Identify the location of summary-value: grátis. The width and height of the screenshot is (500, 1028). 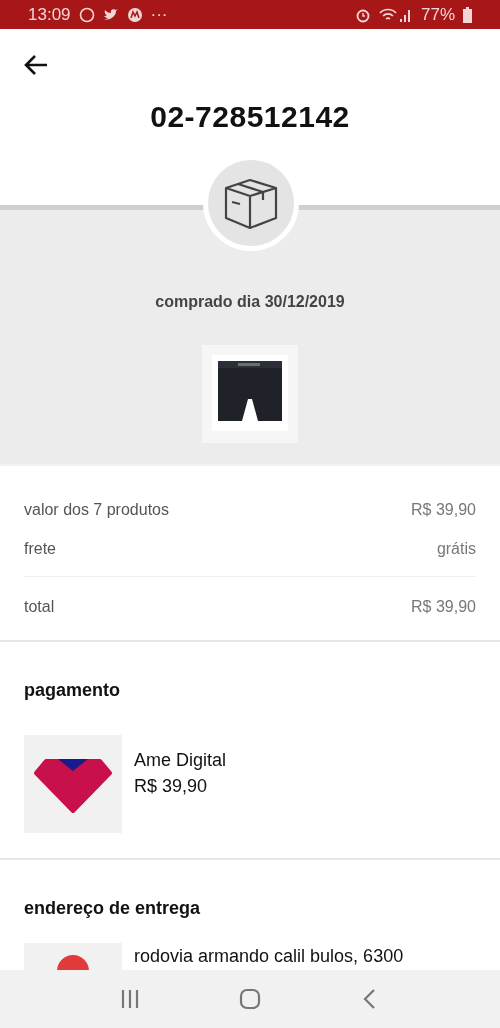
(456, 548).